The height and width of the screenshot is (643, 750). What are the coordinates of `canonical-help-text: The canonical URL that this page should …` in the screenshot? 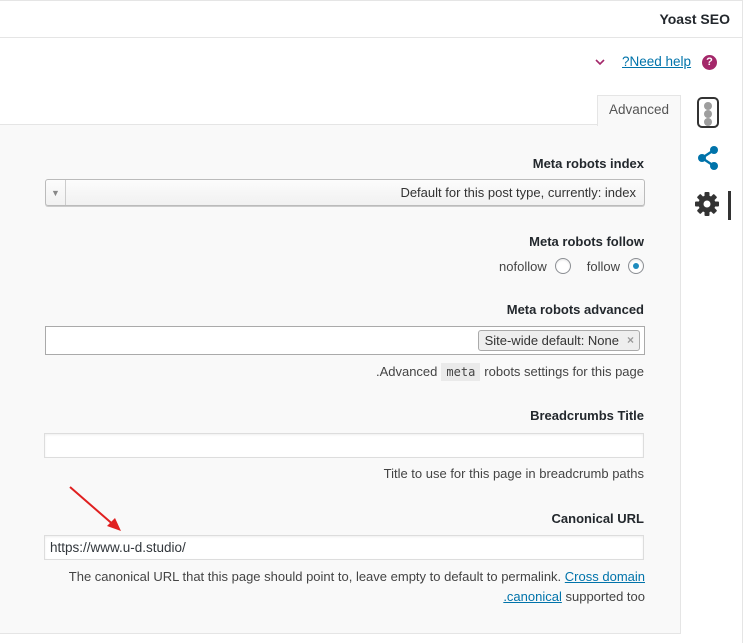 It's located at (315, 576).